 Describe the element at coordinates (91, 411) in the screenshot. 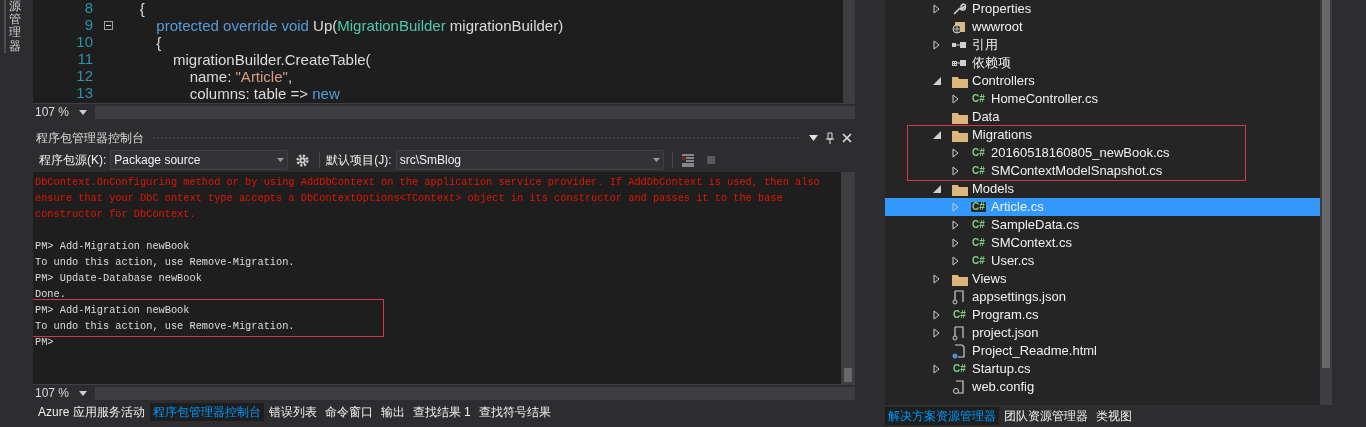

I see `panel-tab: Azure 应用服务活动` at that location.